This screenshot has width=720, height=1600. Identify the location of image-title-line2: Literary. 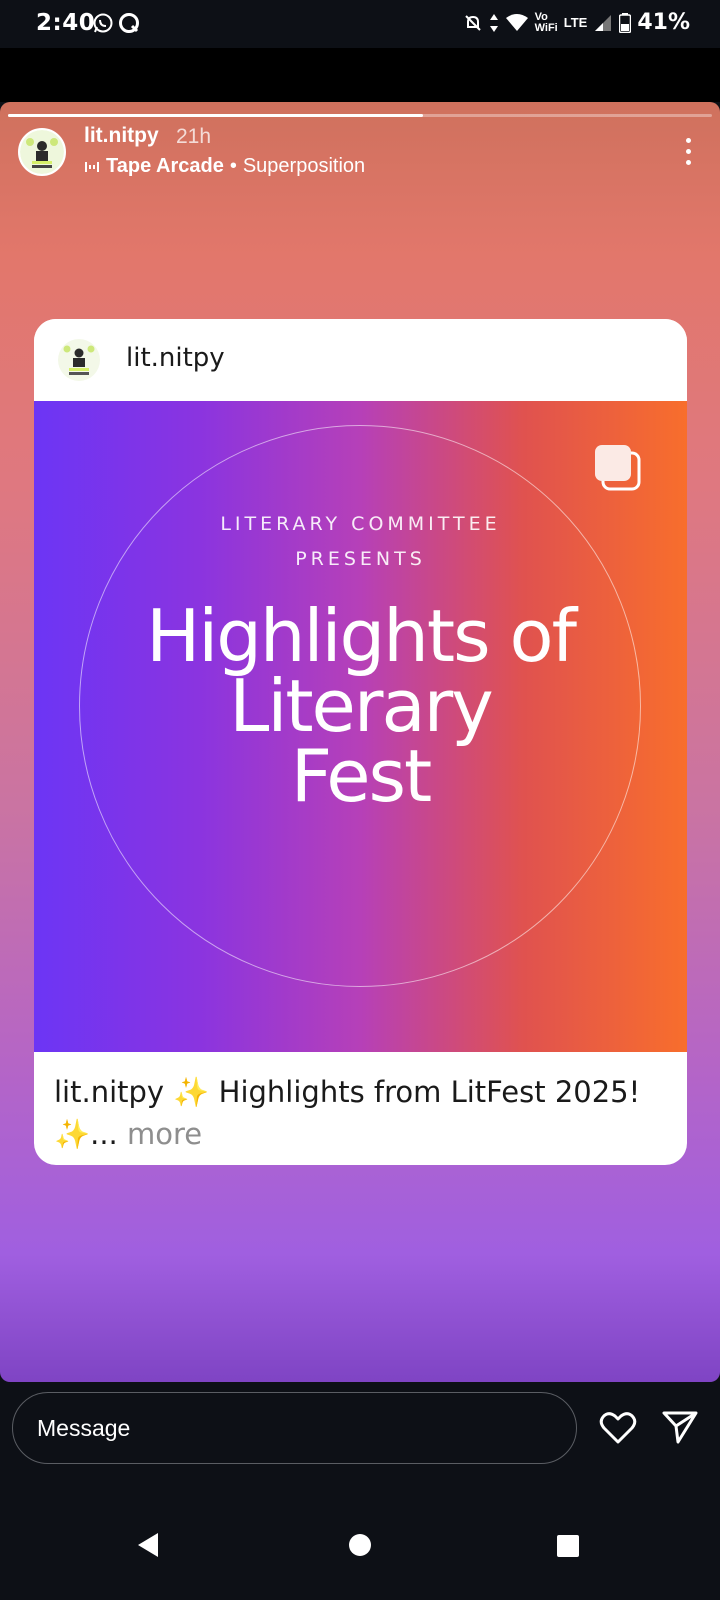
(361, 706).